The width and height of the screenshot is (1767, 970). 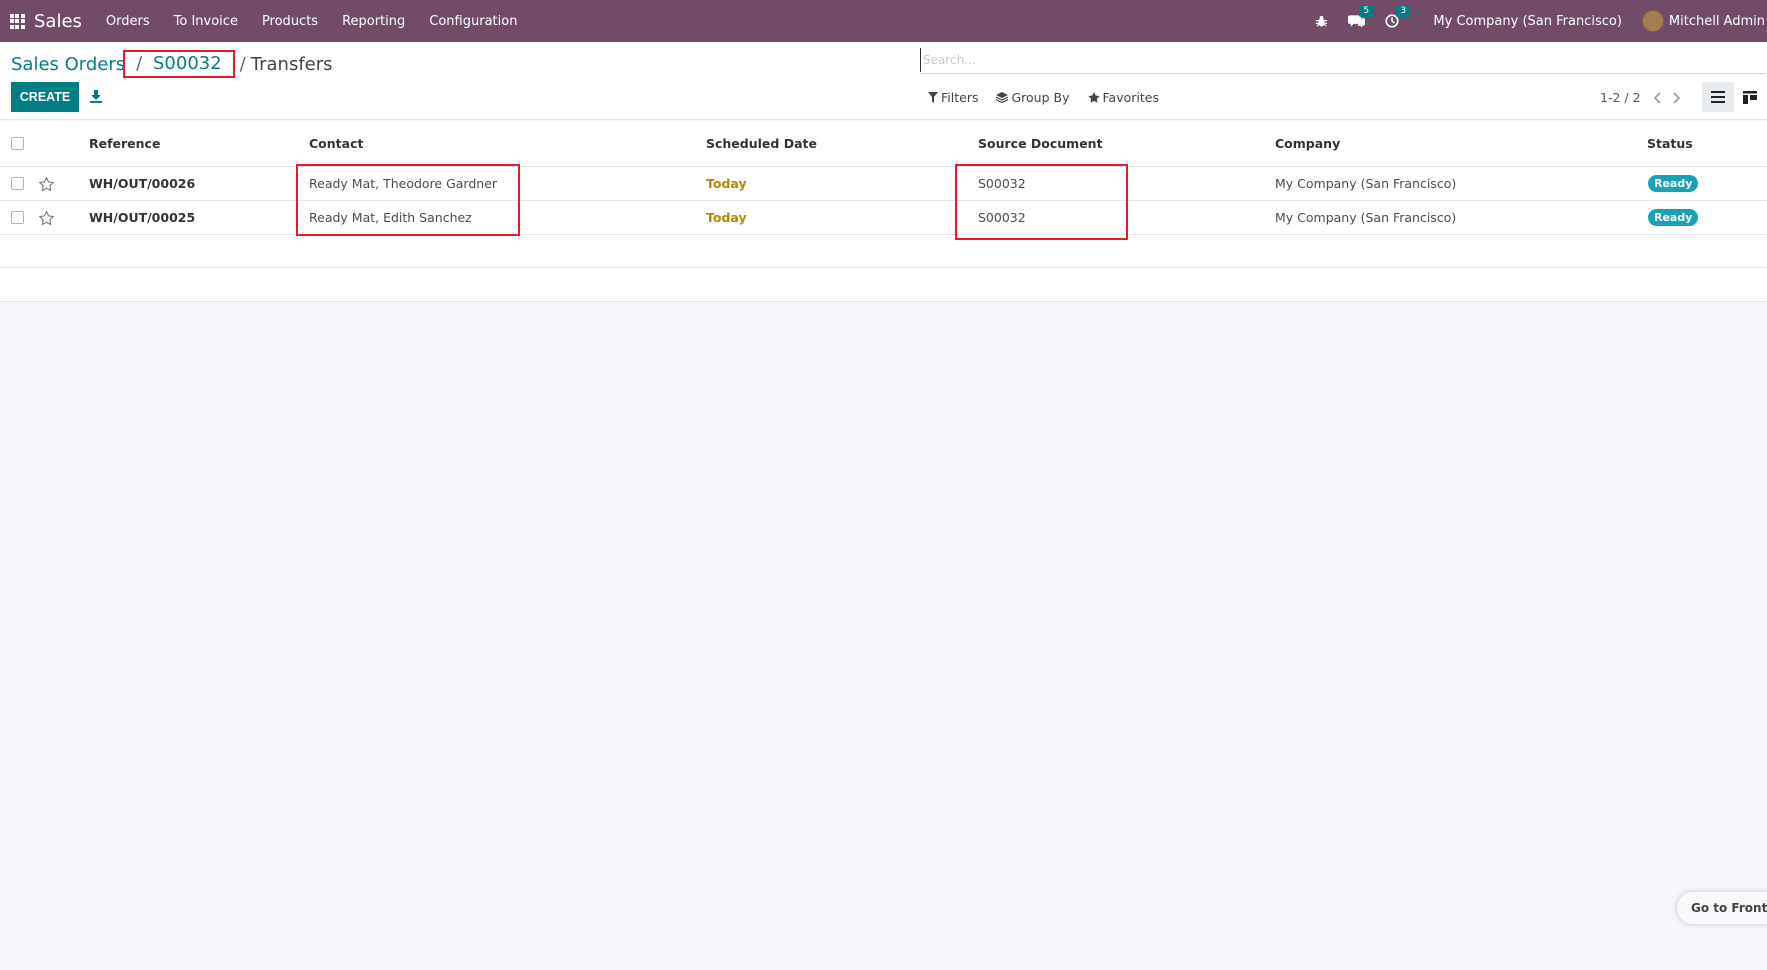 I want to click on star-icon, so click(x=1093, y=97).